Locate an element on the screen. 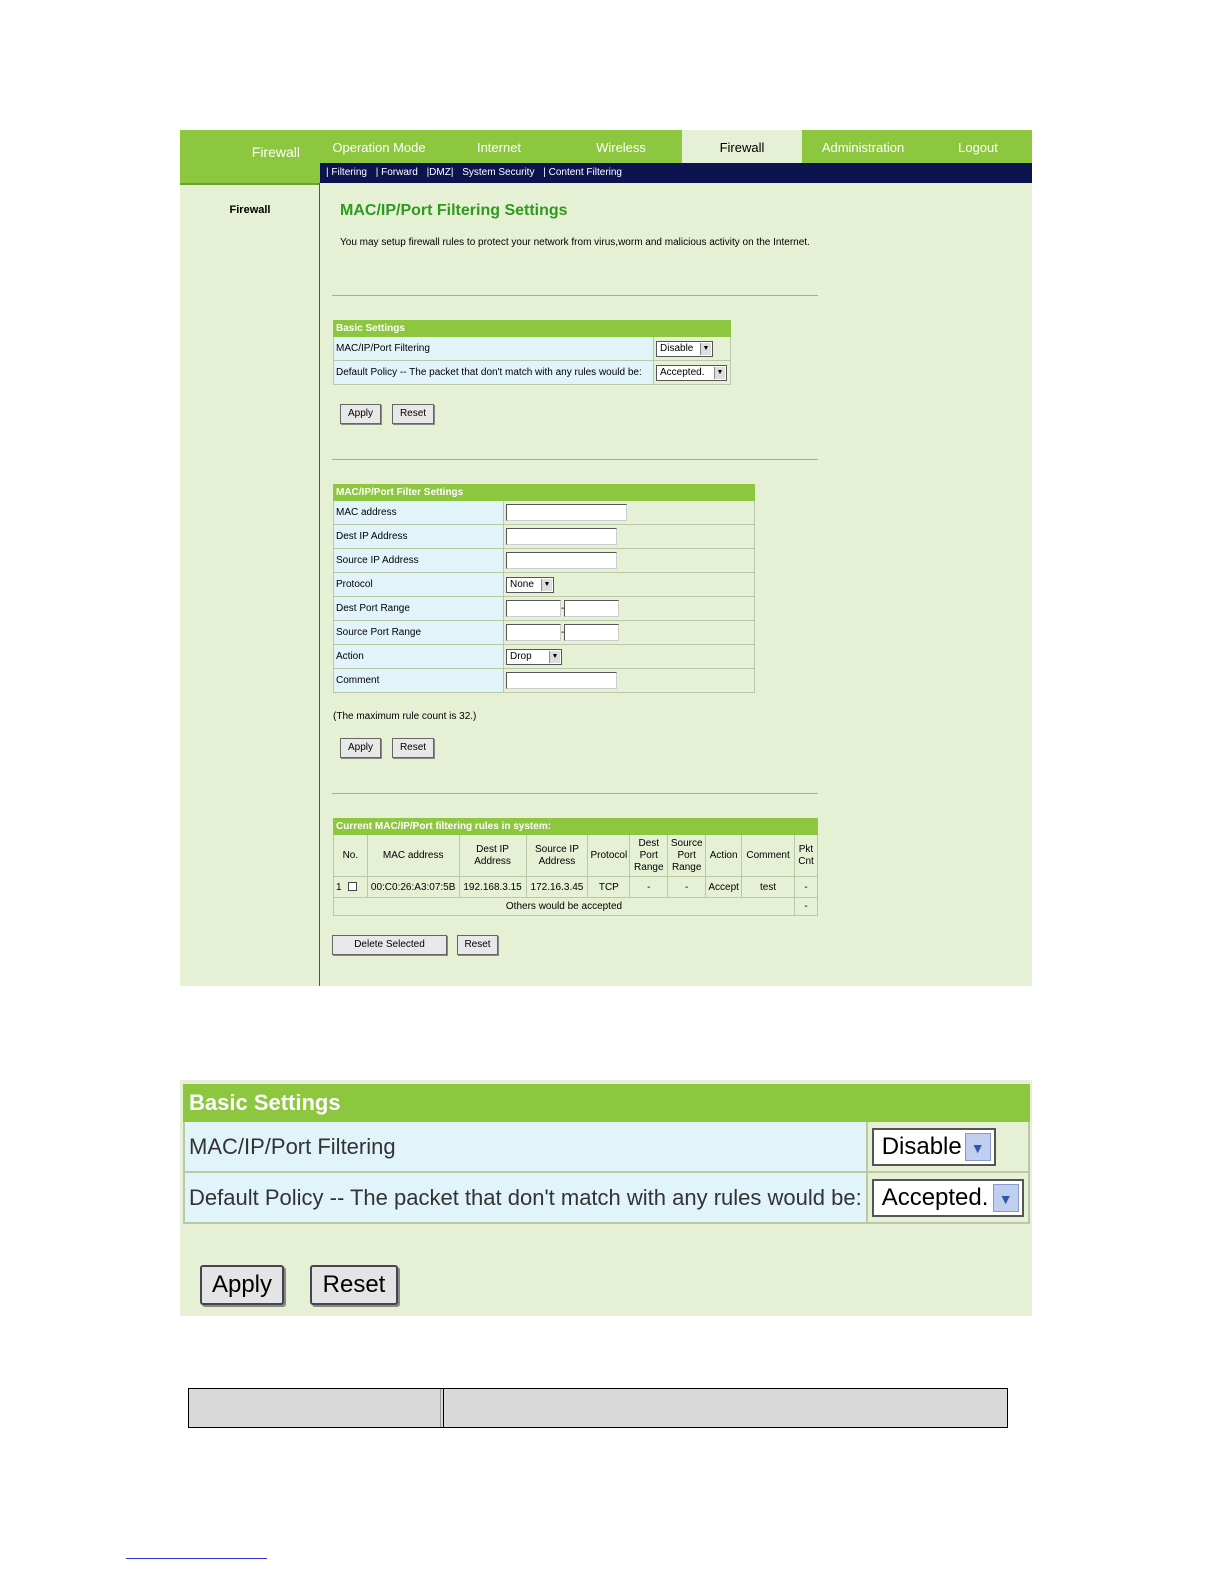 The height and width of the screenshot is (1584, 1224). others-pkt-cnt: - is located at coordinates (806, 906).